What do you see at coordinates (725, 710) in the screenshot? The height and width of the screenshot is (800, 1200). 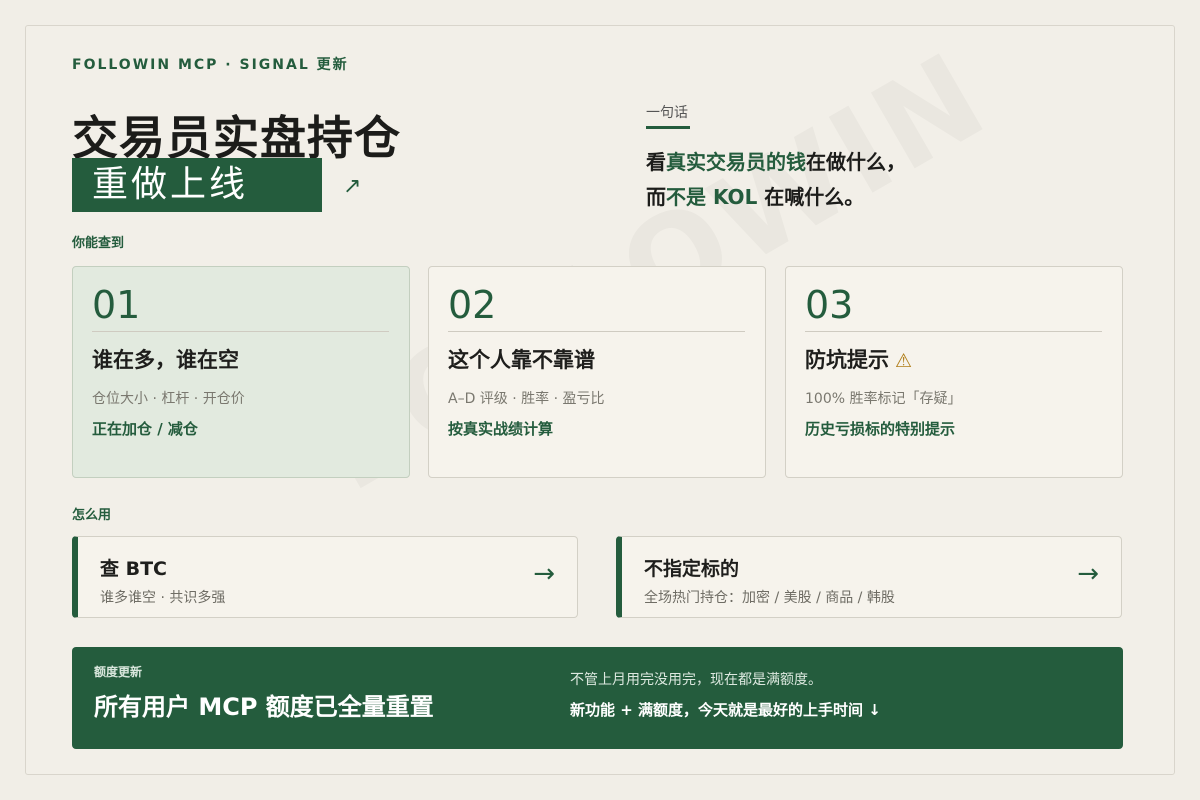 I see `banner-note-2: 新功能 + 满额度，今天就是最好的上手时间 ↓` at bounding box center [725, 710].